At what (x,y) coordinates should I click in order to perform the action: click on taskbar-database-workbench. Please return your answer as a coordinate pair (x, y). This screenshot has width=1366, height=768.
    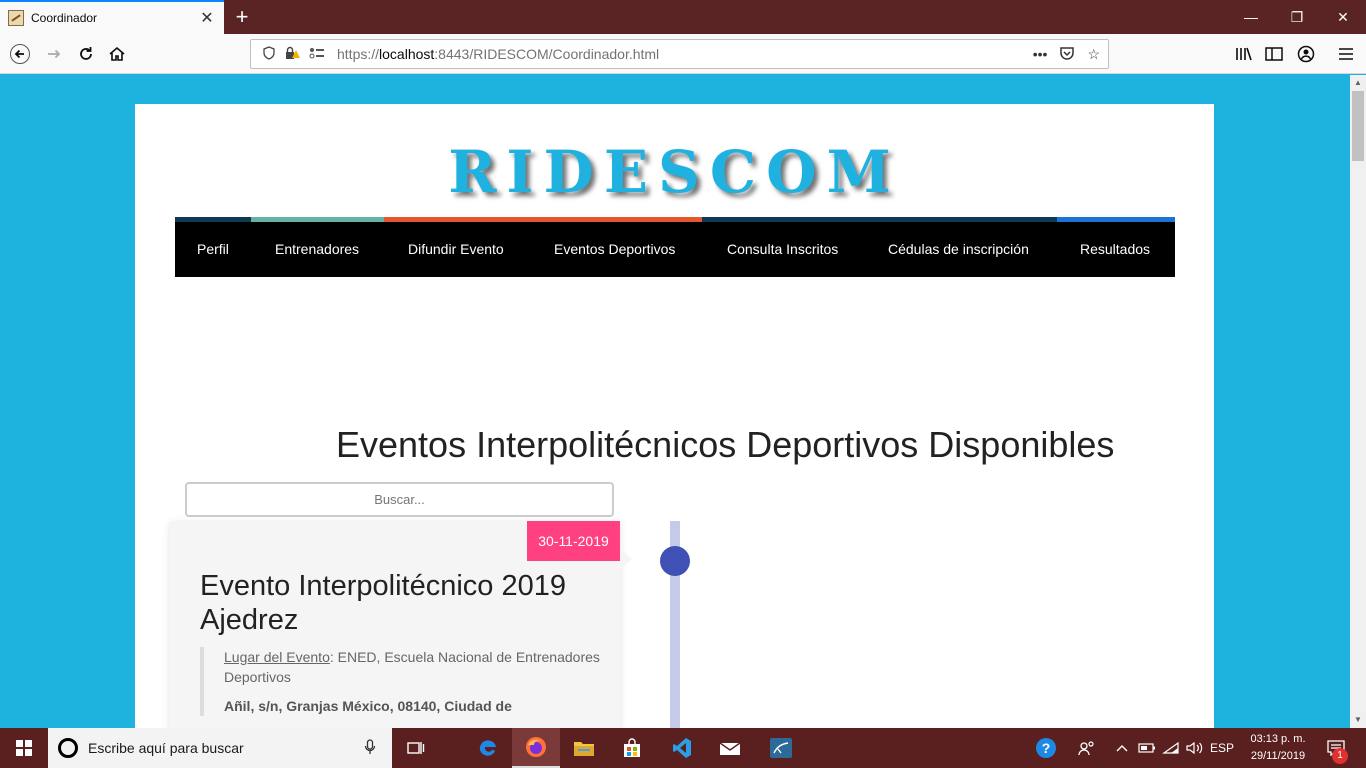
    Looking at the image, I should click on (781, 748).